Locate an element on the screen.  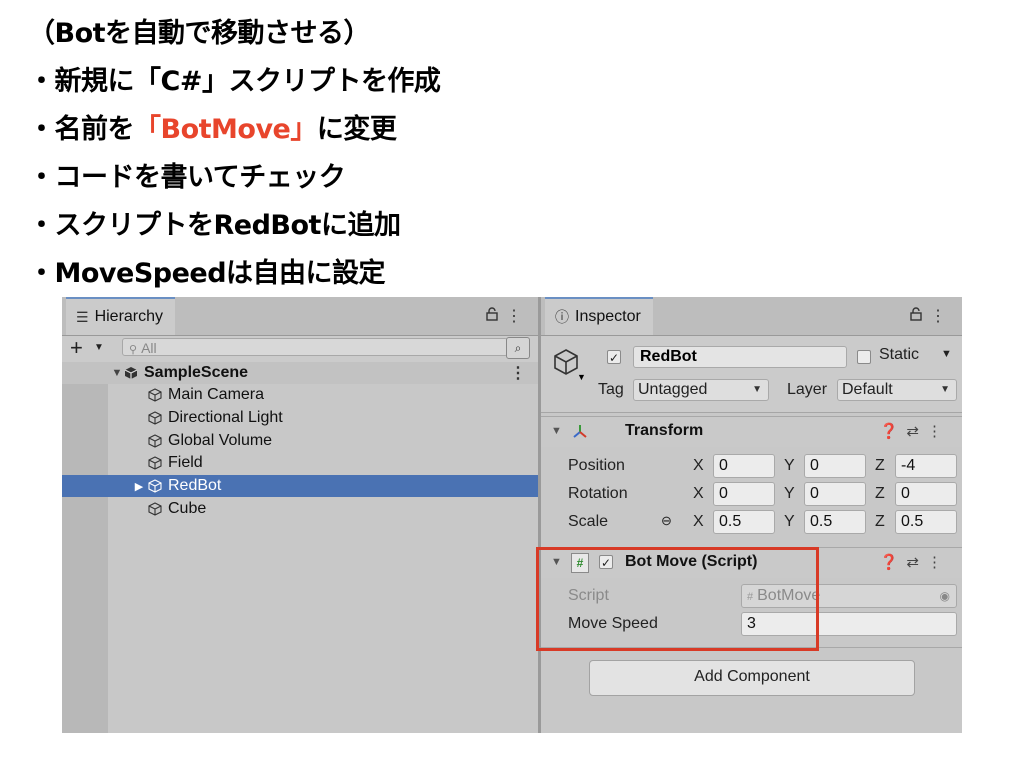
hierarchy-item: Main Camera is located at coordinates (300, 395).